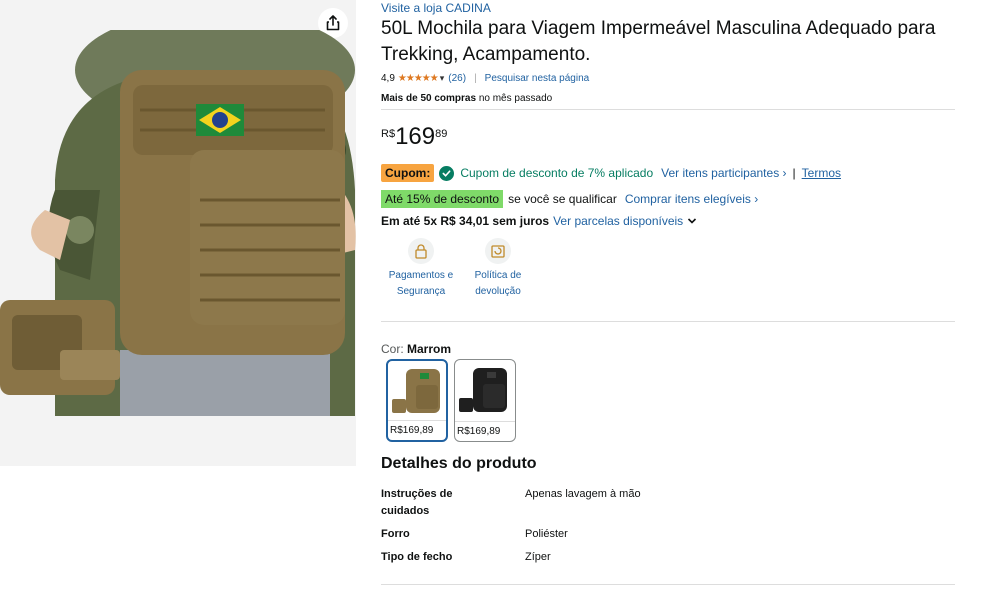 The width and height of the screenshot is (990, 590). I want to click on payment-security-feature: Pagamentos e Segurança, so click(421, 269).